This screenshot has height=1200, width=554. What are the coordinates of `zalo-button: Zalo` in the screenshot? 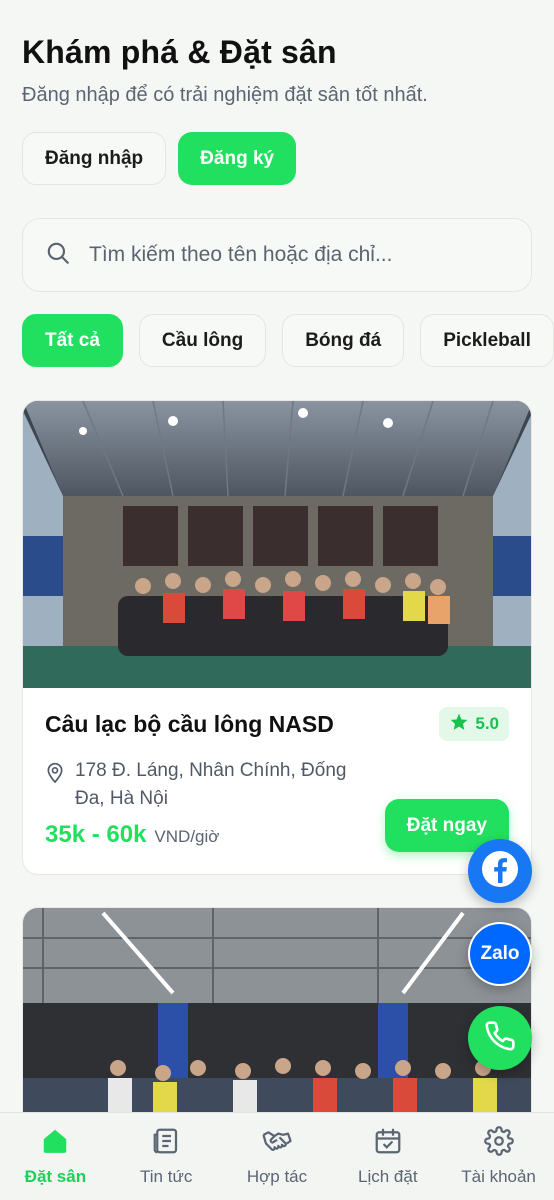 It's located at (500, 954).